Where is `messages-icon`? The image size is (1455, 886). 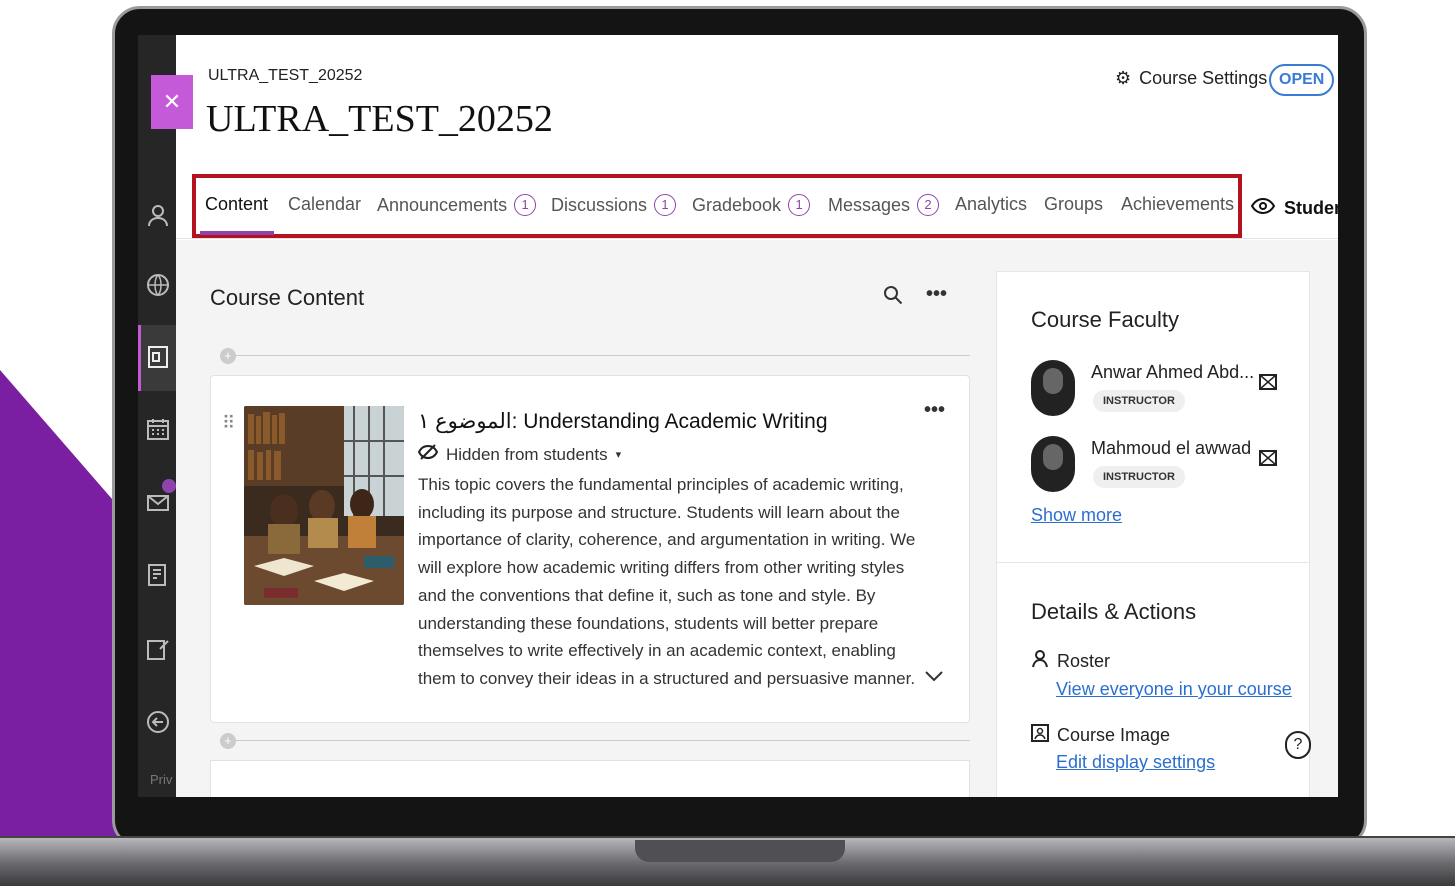
messages-icon is located at coordinates (158, 503).